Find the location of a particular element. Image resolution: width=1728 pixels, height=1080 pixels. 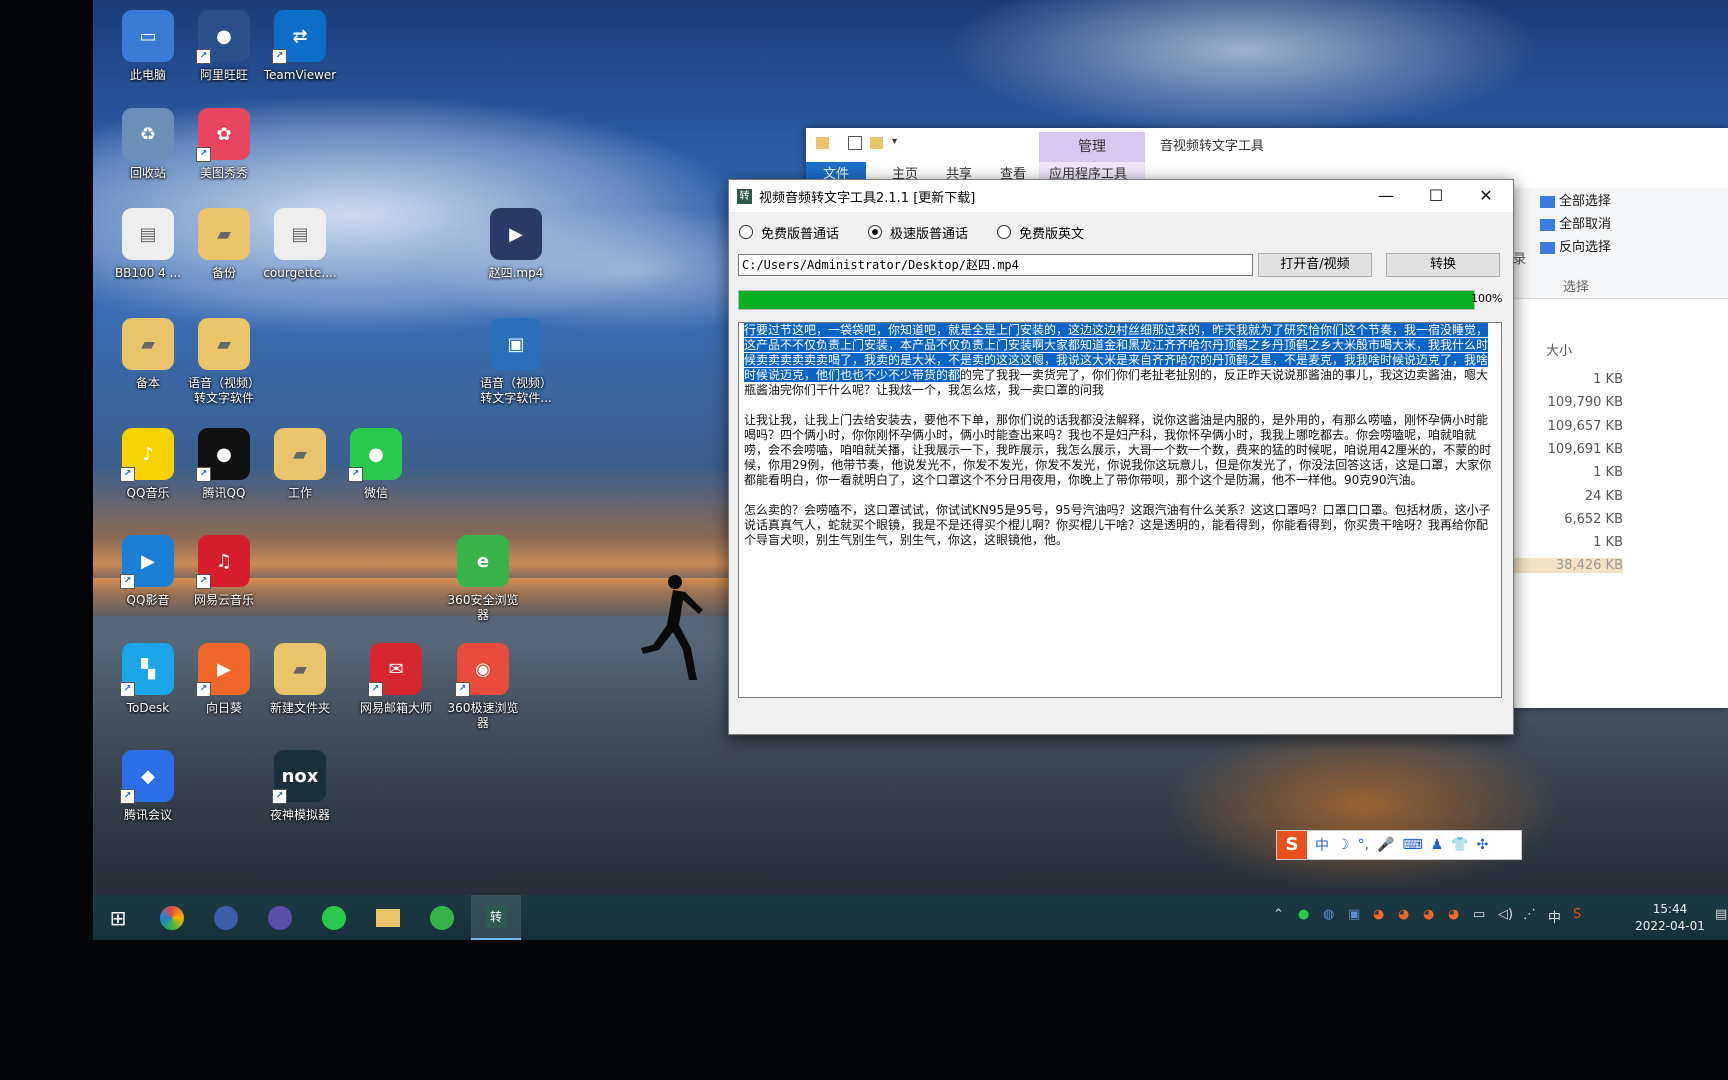

file-size-cell: 24 KB is located at coordinates (1564, 496).